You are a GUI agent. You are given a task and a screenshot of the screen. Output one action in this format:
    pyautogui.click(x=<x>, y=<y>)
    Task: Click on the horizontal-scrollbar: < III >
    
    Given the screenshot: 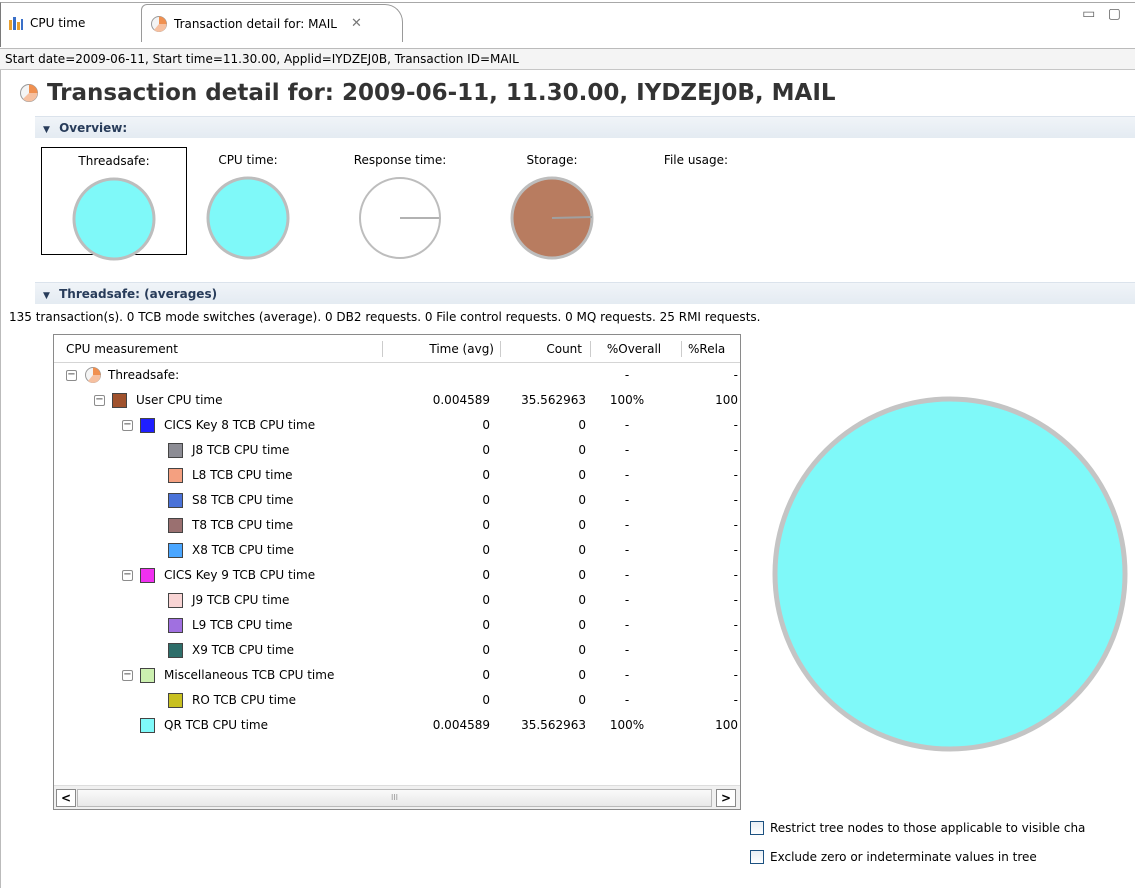 What is the action you would take?
    pyautogui.click(x=397, y=797)
    